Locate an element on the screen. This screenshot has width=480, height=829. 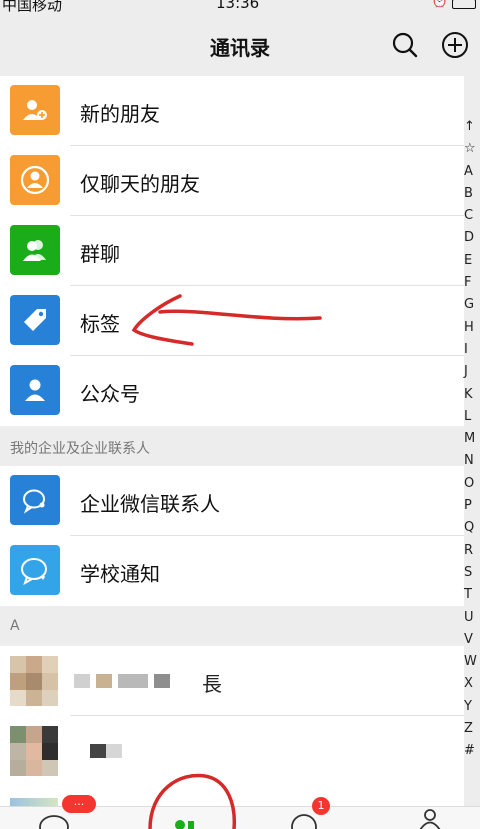
index-item: ☆ is located at coordinates (472, 149).